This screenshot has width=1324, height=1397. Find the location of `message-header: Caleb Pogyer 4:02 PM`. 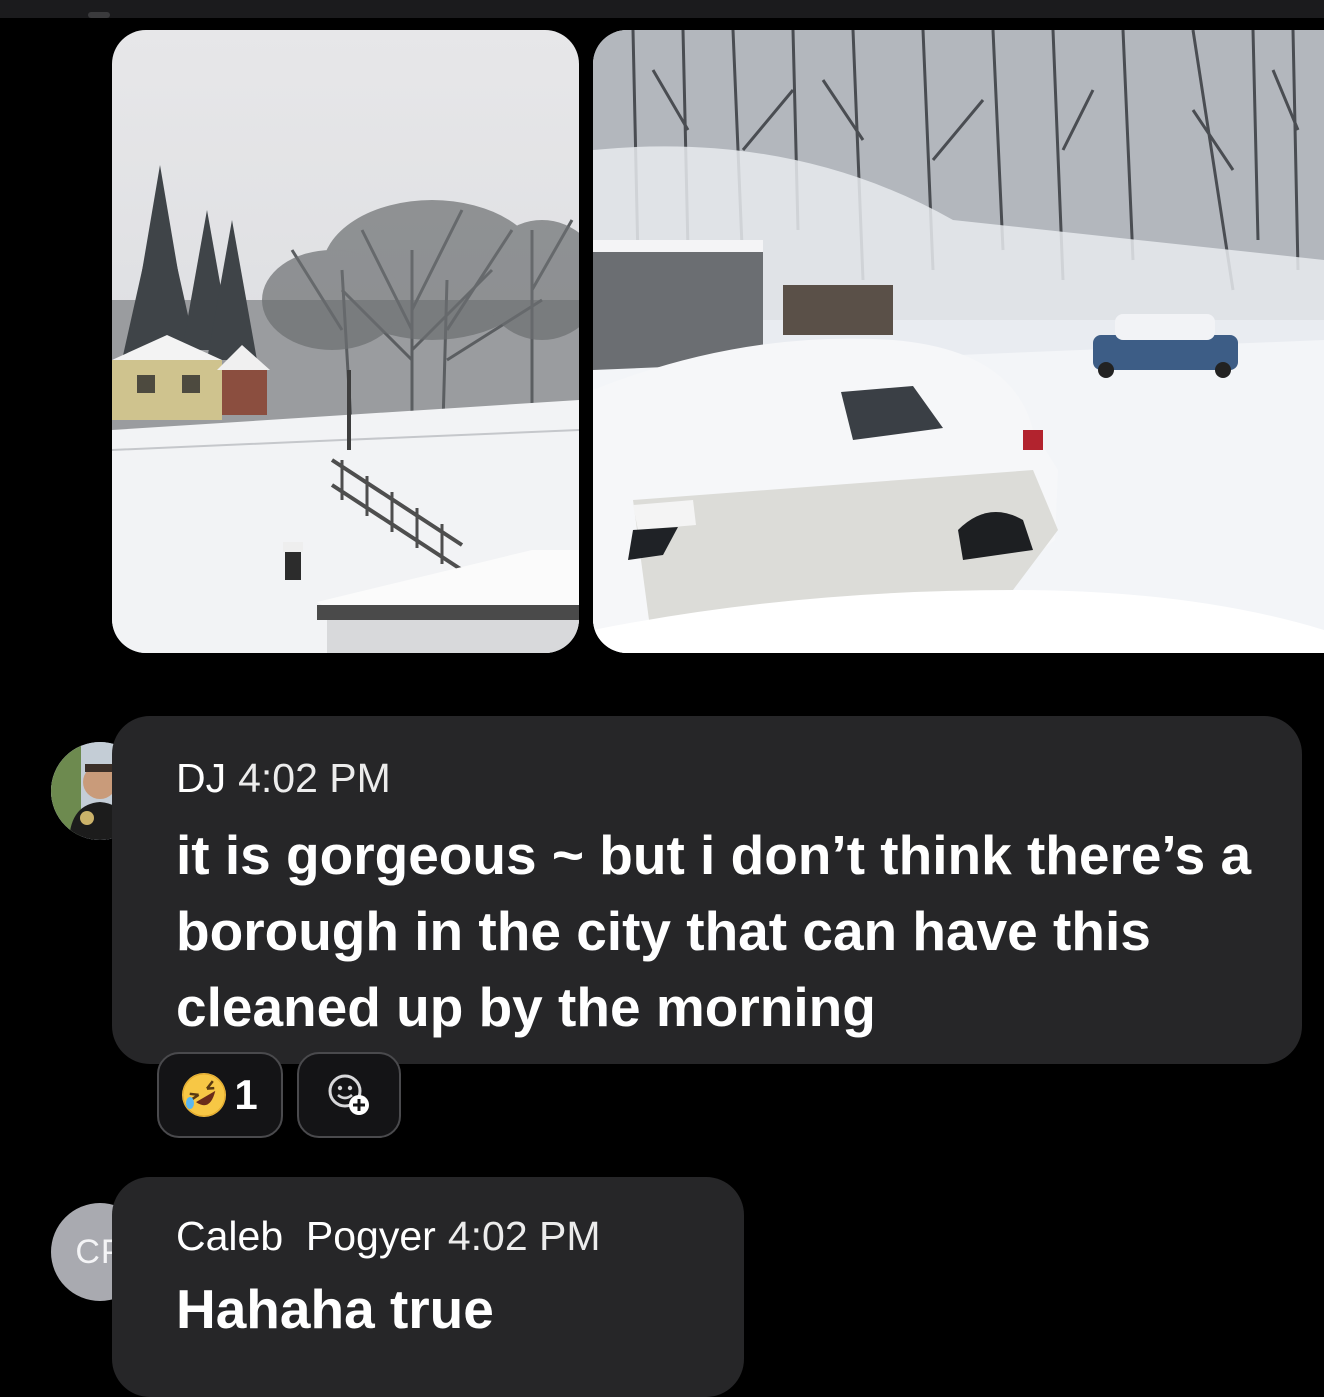

message-header: Caleb Pogyer 4:02 PM is located at coordinates (388, 1236).